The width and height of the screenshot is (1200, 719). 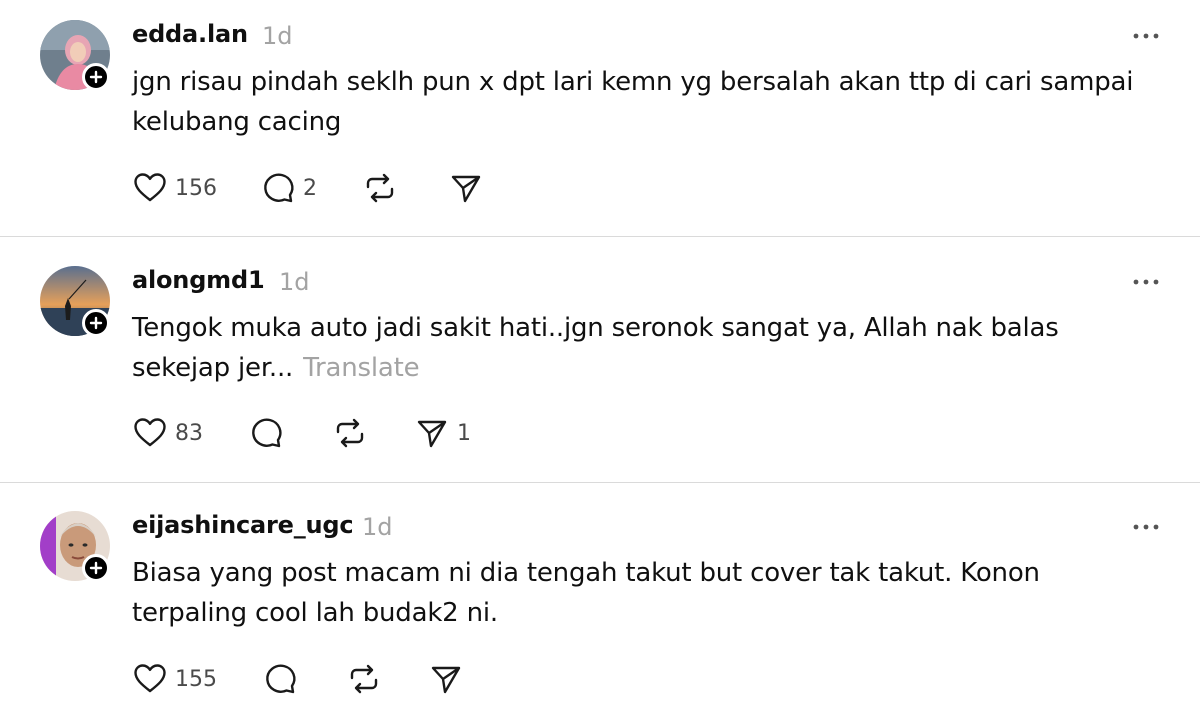 I want to click on reply-button: 2, so click(x=288, y=188).